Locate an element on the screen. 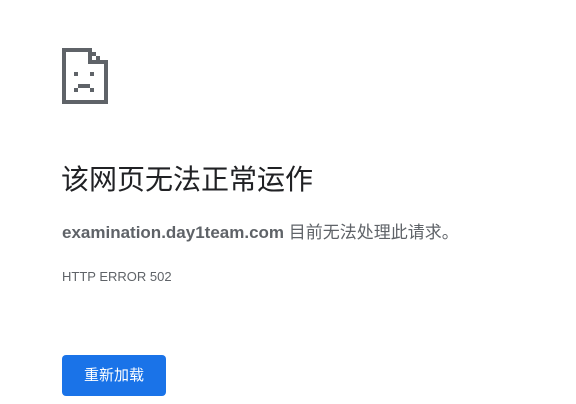 This screenshot has width=576, height=404. reload-button: 重新加载 is located at coordinates (114, 375).